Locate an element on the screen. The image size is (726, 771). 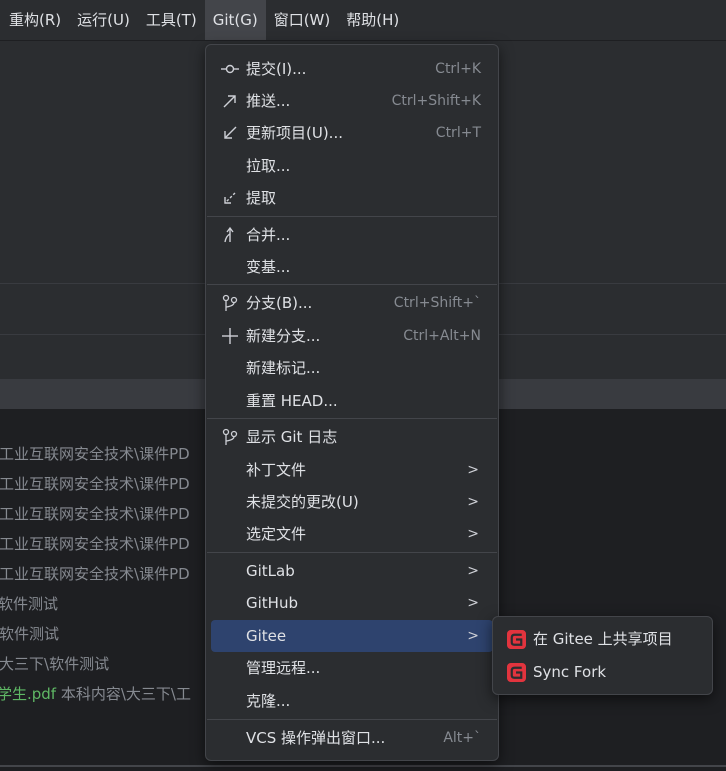
output-line-pdf: 学生.pdf 本科内容\大三下\工 is located at coordinates (95, 694).